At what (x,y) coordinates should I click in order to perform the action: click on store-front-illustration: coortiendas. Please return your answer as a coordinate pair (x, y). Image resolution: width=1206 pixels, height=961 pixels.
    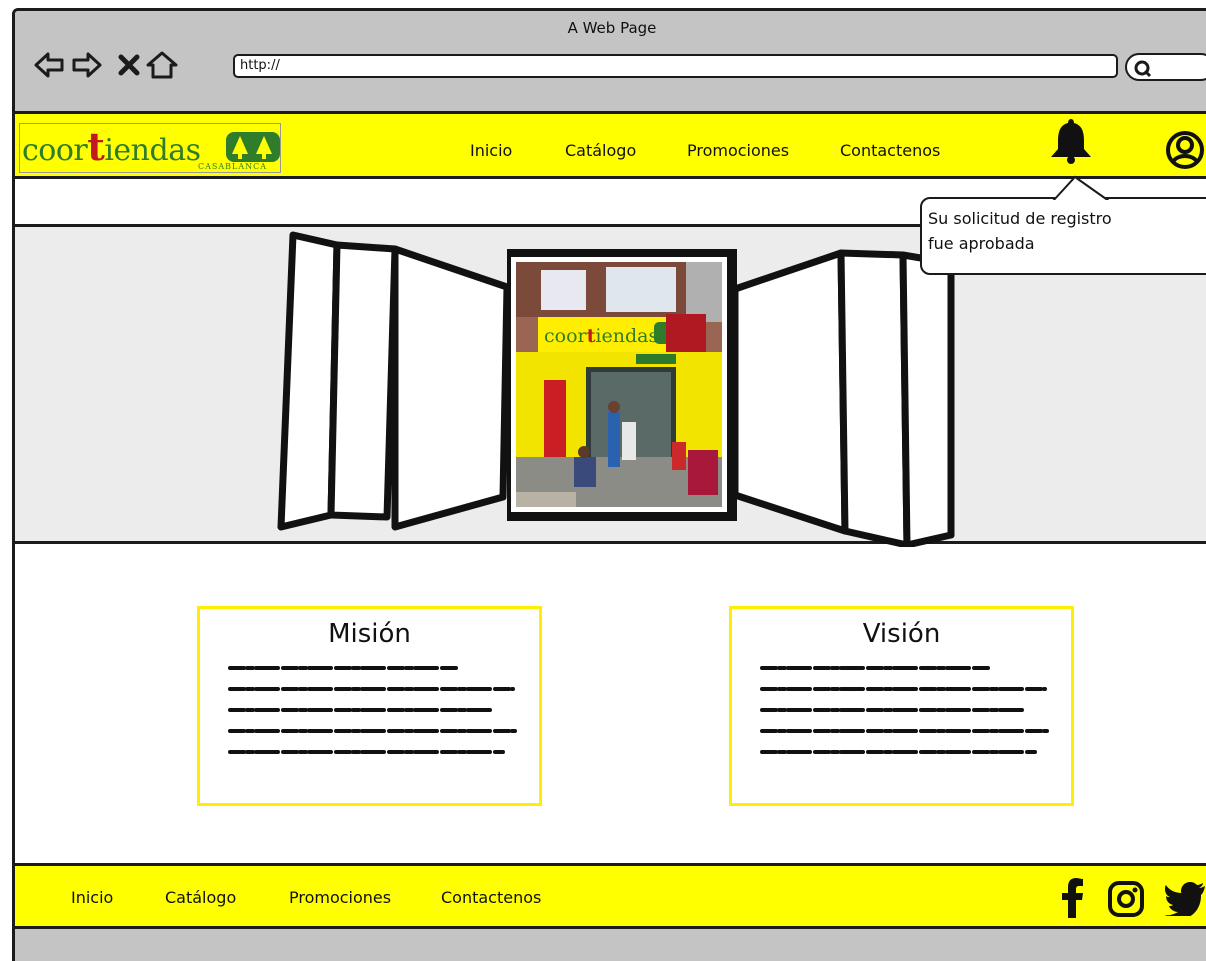
    Looking at the image, I should click on (619, 384).